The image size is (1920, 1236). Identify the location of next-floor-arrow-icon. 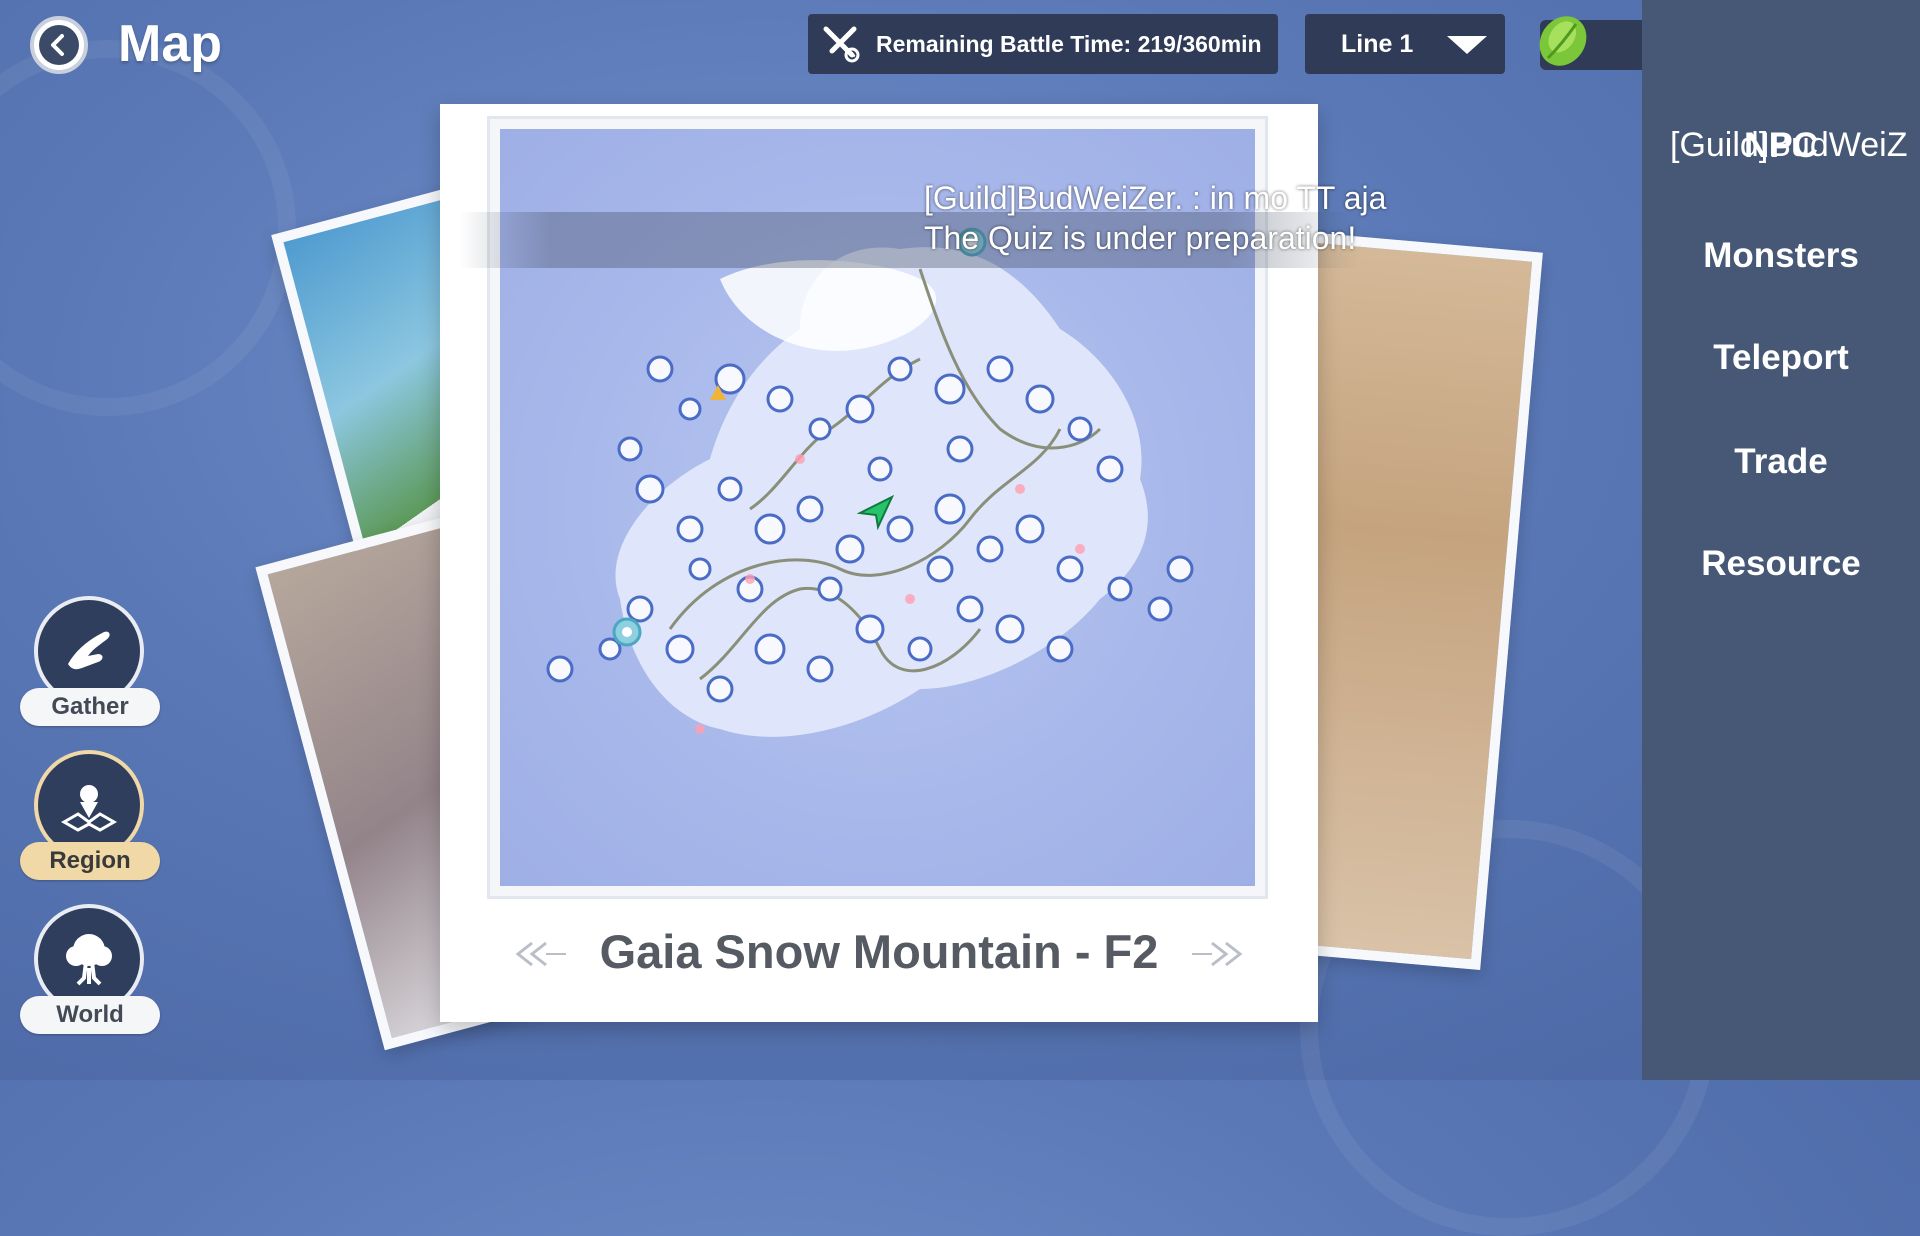
(1216, 954).